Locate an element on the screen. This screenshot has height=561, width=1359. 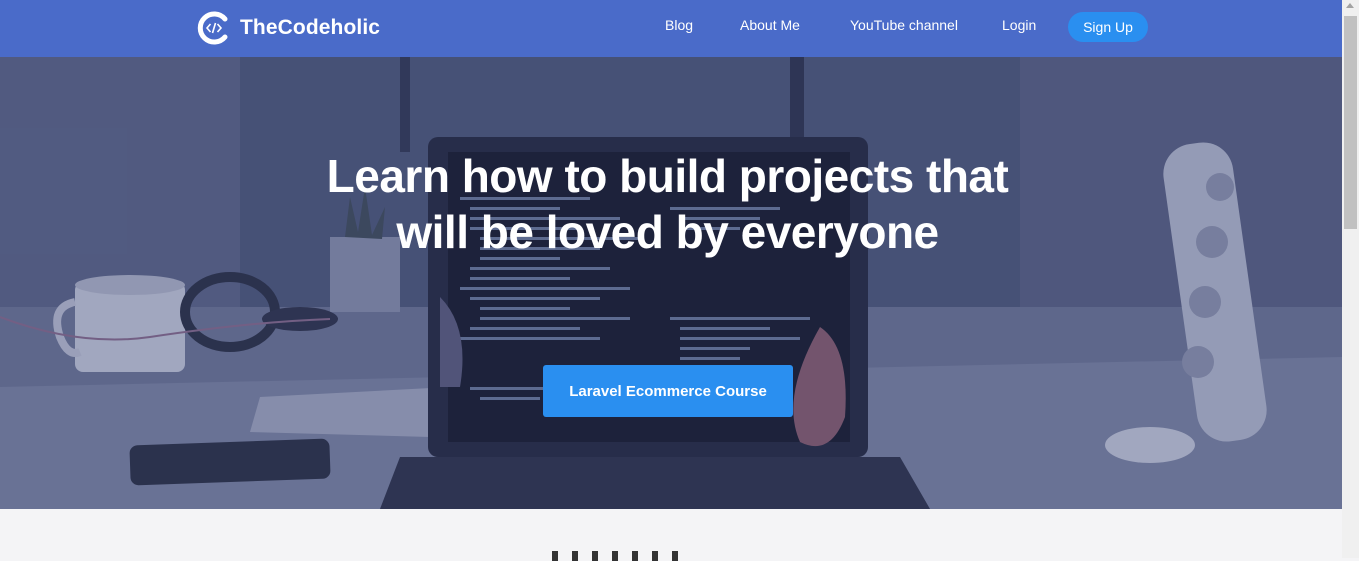
nav-link-about-me: About Me is located at coordinates (770, 25).